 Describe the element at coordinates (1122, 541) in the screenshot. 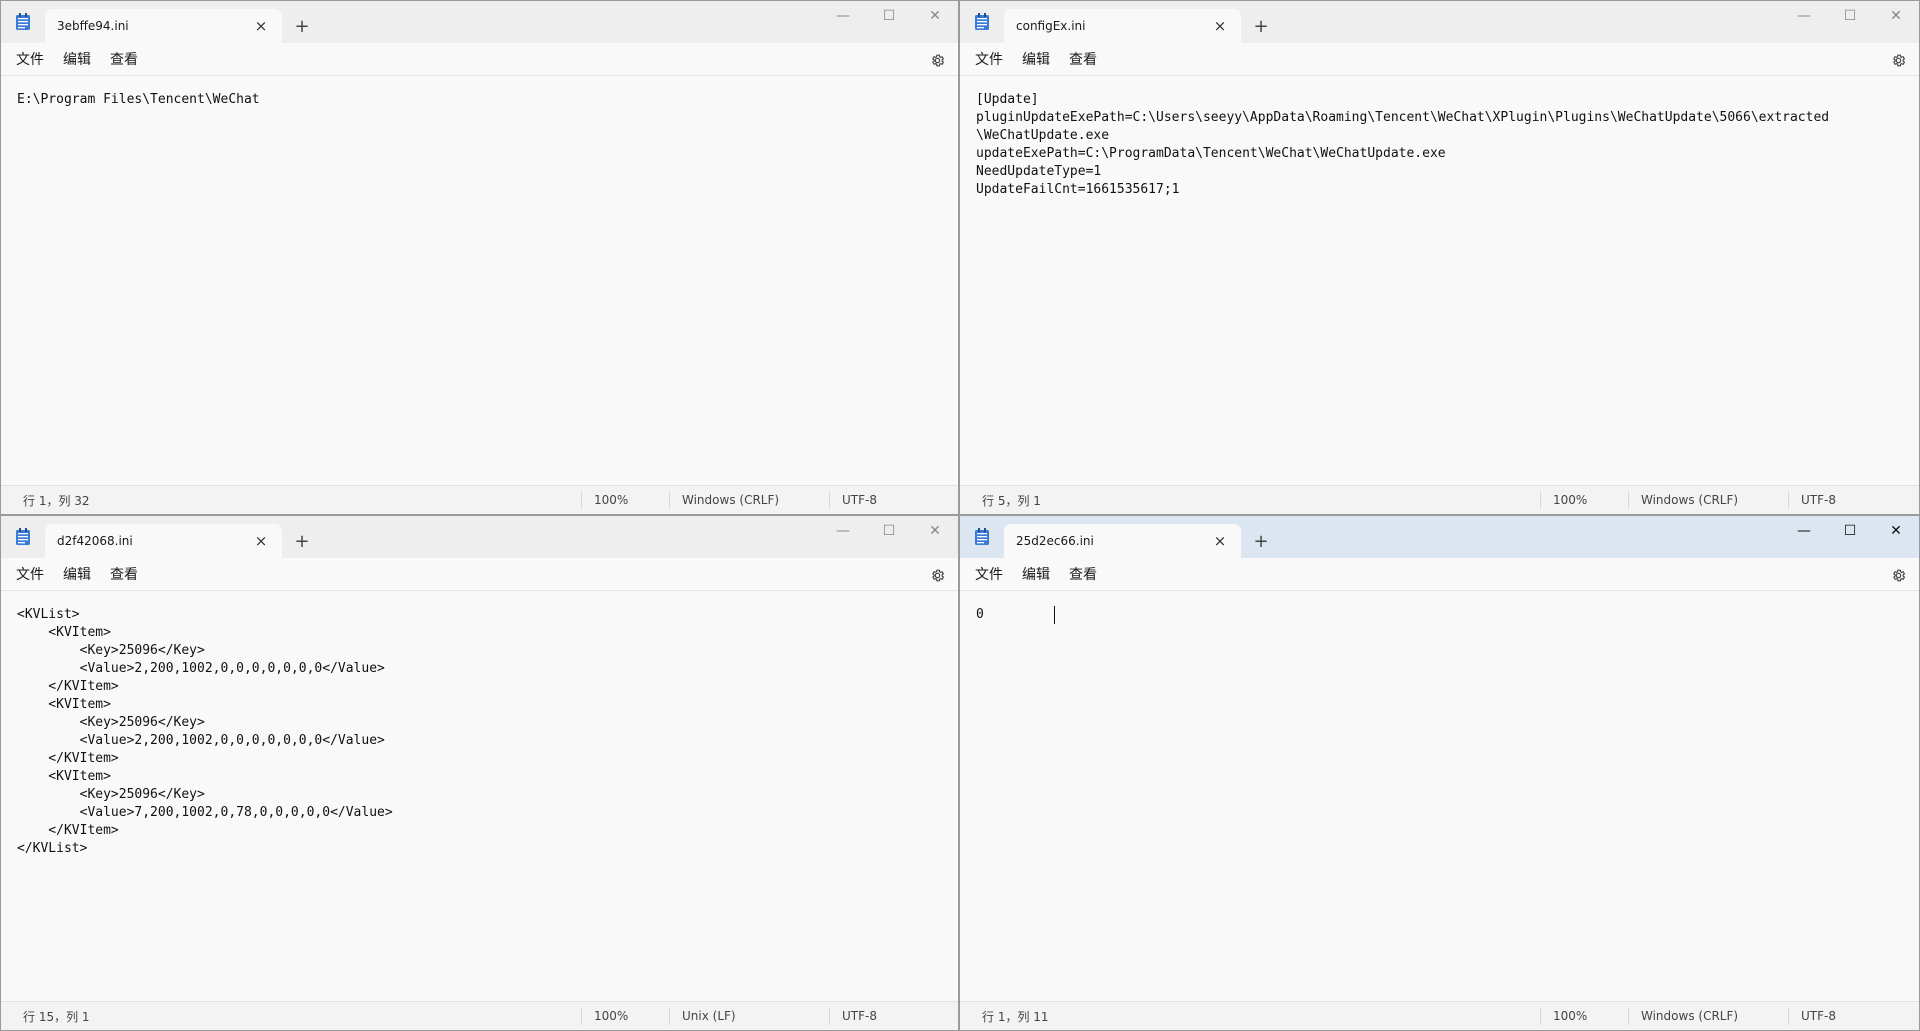

I see `tab-file: 25d2ec66.ini ×` at that location.